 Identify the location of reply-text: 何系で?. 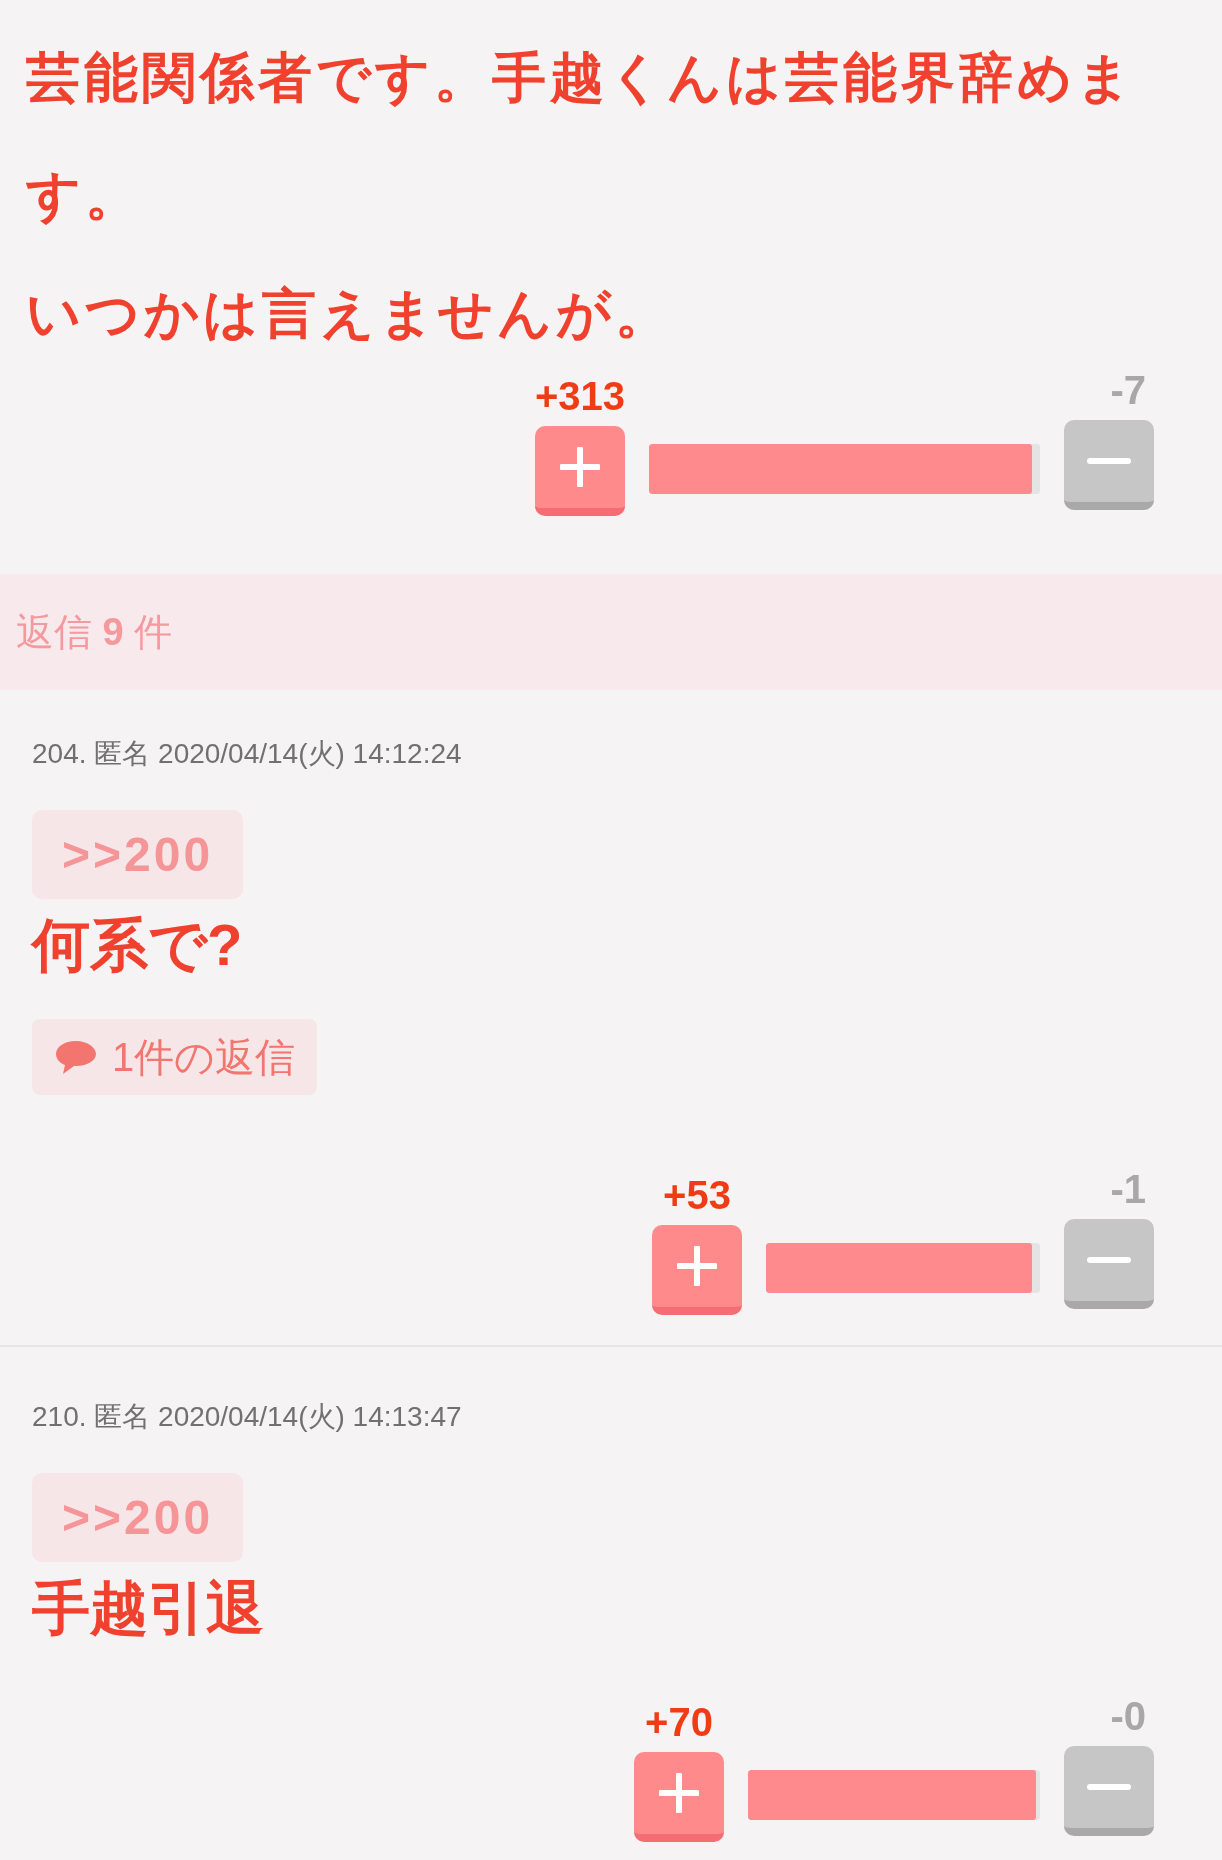
(138, 945).